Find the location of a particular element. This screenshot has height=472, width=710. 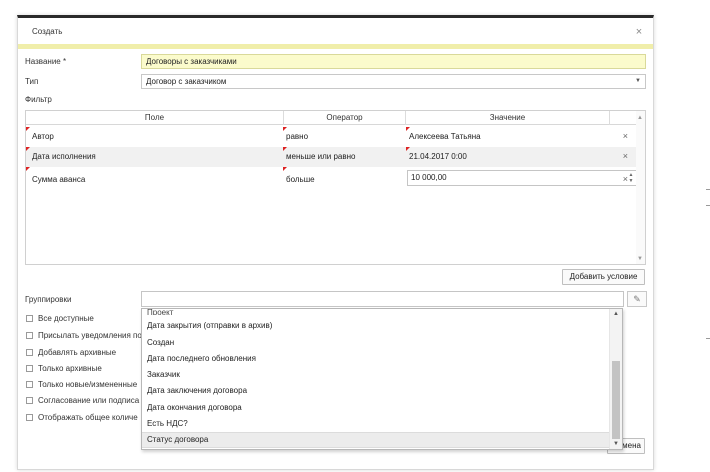

checkbox-show-total-count: Отображать общее количе is located at coordinates (82, 419).